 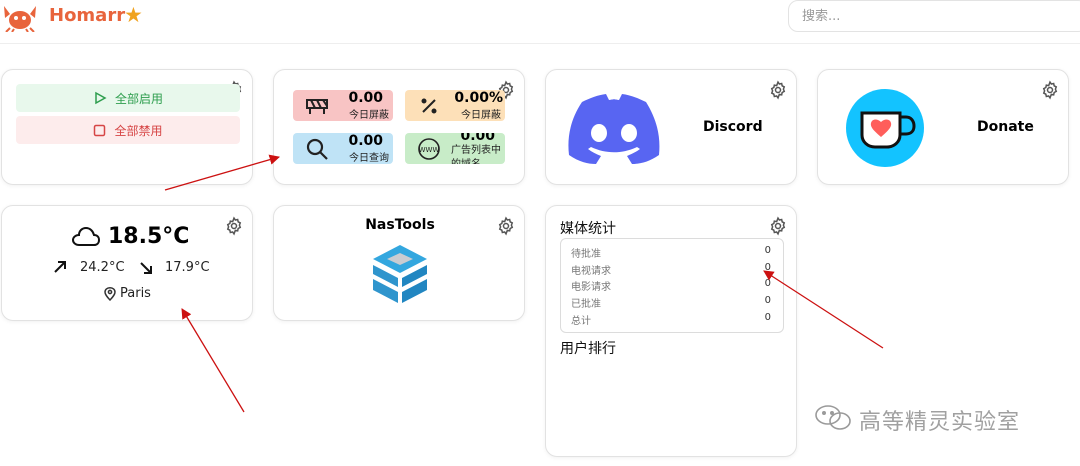 I want to click on wechat-icon, so click(x=833, y=417).